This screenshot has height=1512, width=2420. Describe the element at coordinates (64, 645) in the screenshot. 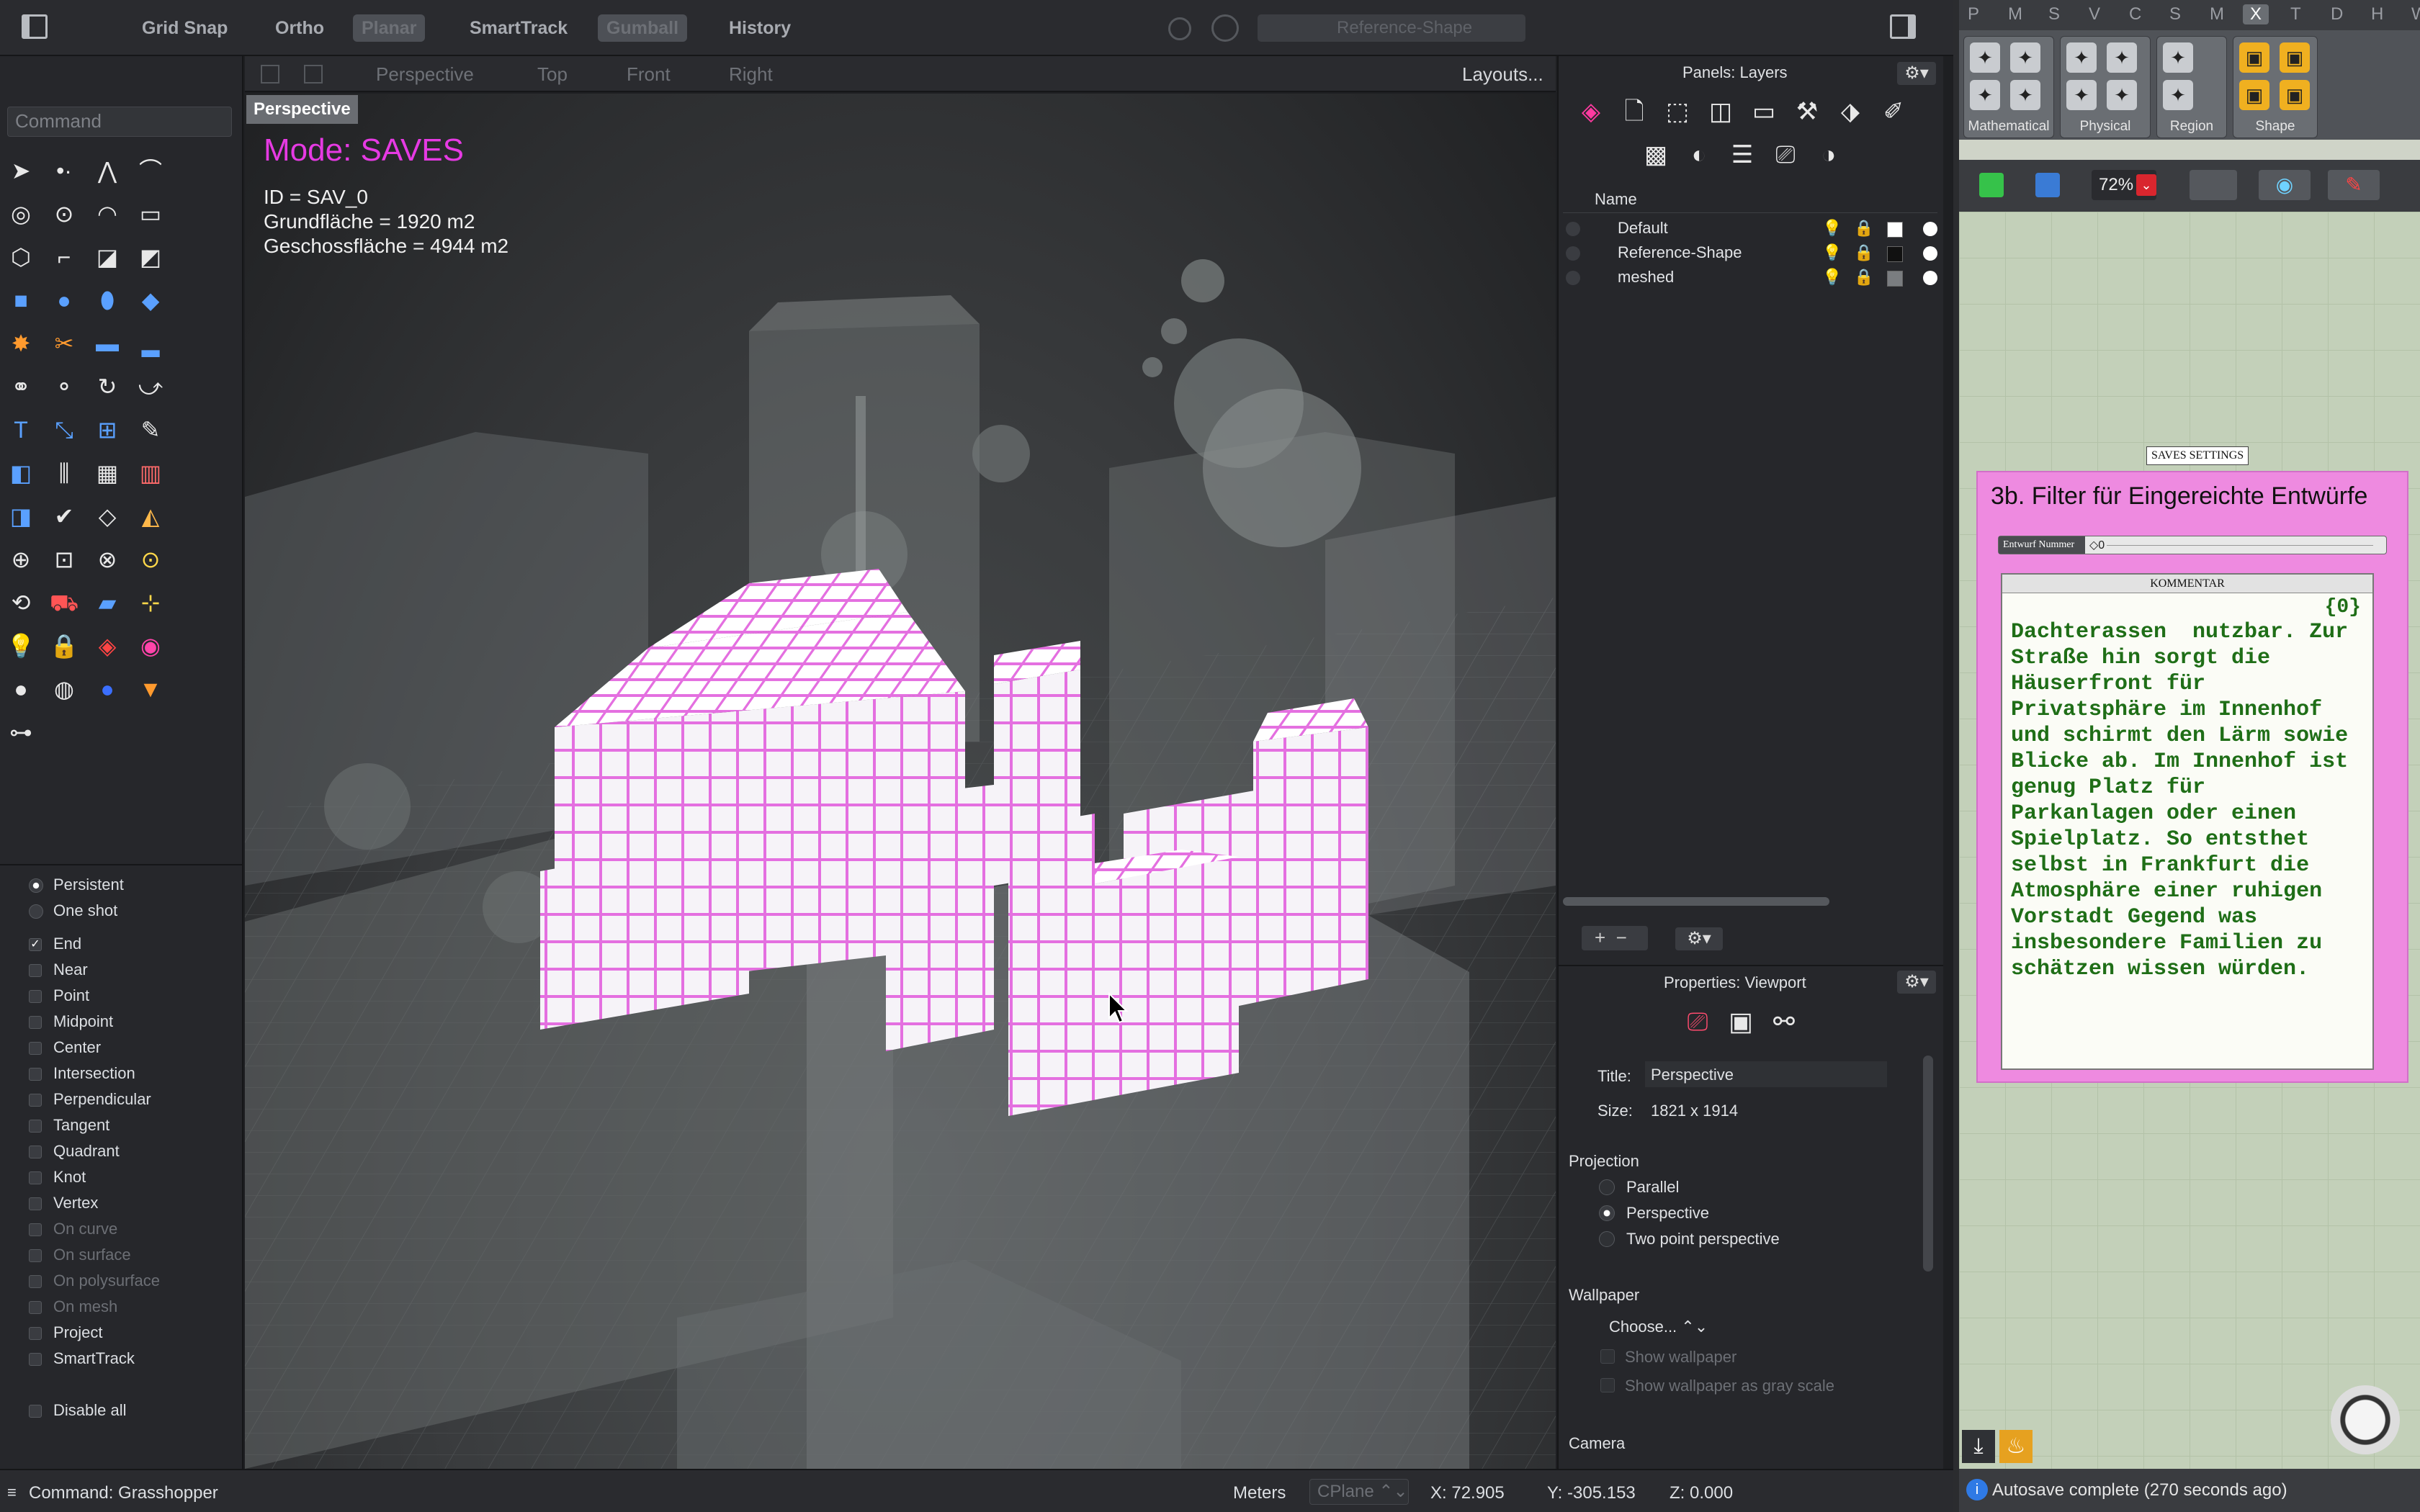

I see `lock-icon: 🔒` at that location.